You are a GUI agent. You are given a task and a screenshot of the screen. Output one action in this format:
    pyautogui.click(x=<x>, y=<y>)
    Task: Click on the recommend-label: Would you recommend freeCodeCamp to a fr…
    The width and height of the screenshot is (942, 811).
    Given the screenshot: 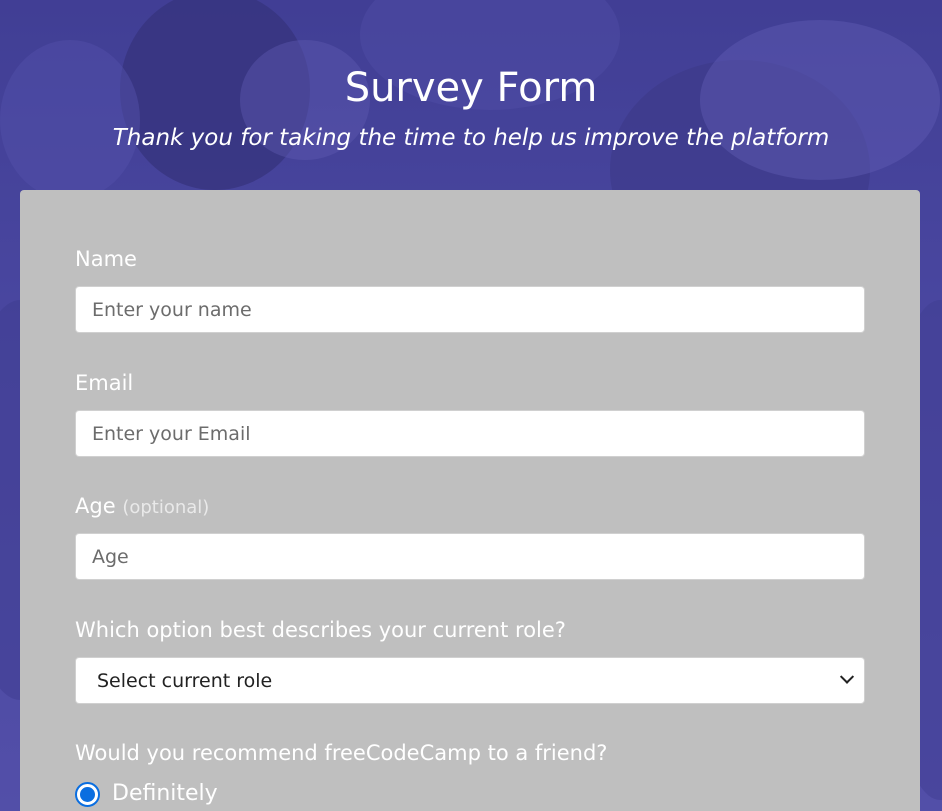 What is the action you would take?
    pyautogui.click(x=341, y=753)
    